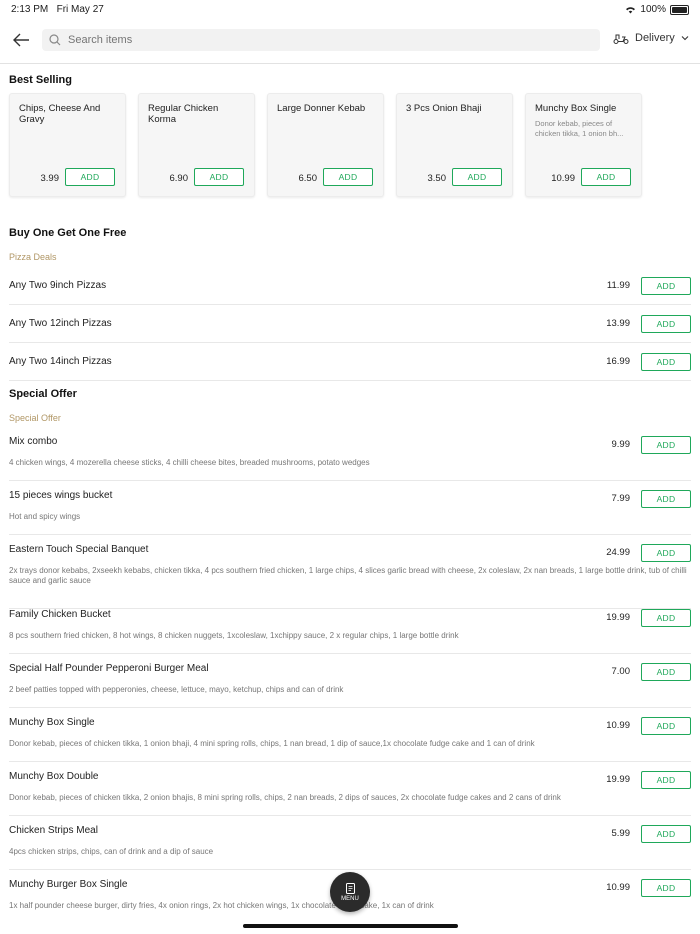  What do you see at coordinates (80, 9) in the screenshot?
I see `status-date: Fri May 27` at bounding box center [80, 9].